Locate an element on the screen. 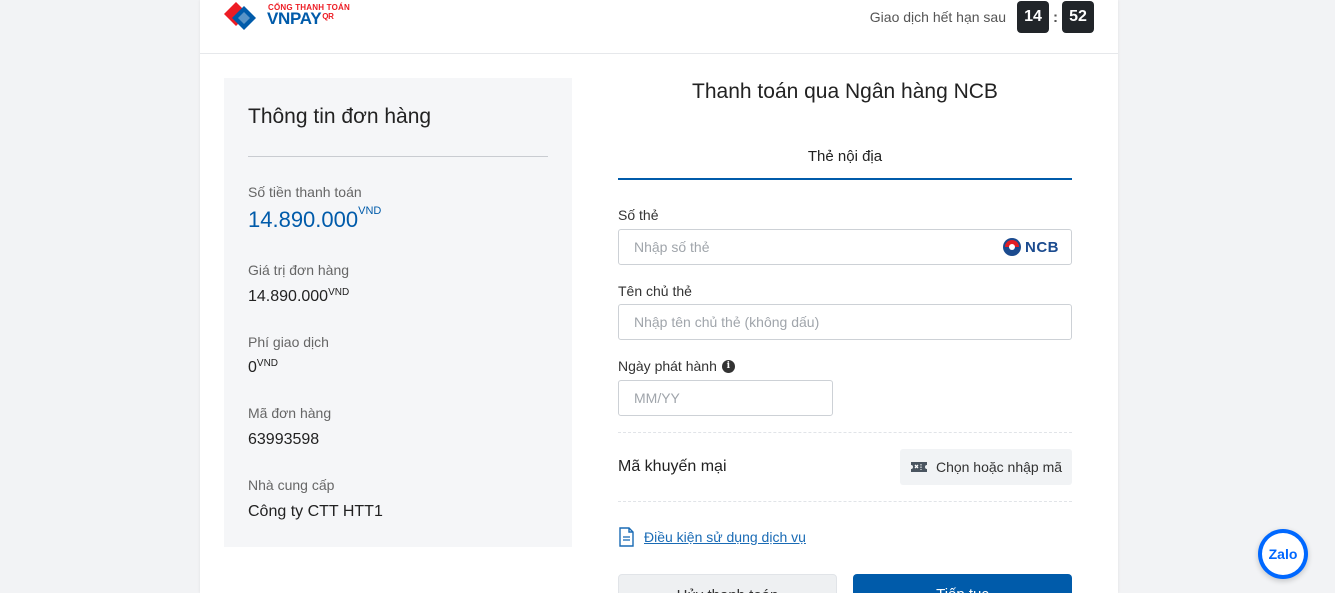  order-value-unit: VND is located at coordinates (339, 292).